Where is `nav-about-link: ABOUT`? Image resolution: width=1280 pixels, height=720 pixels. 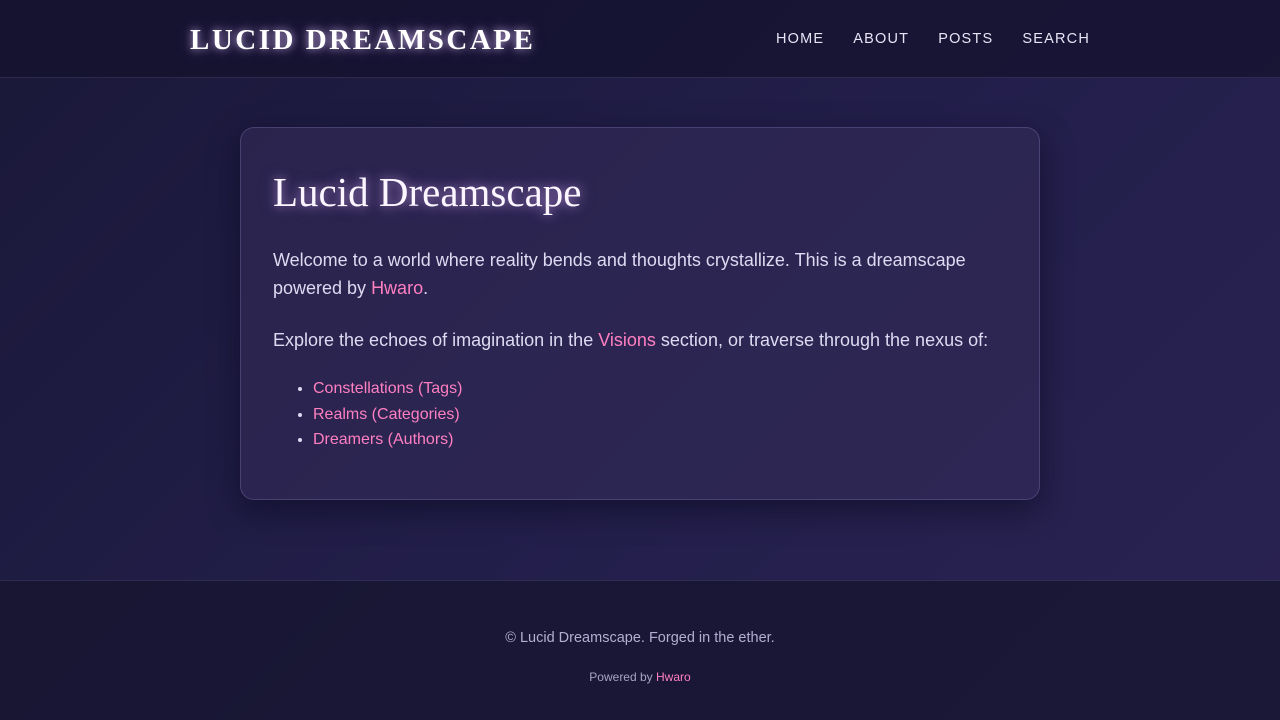
nav-about-link: ABOUT is located at coordinates (881, 39).